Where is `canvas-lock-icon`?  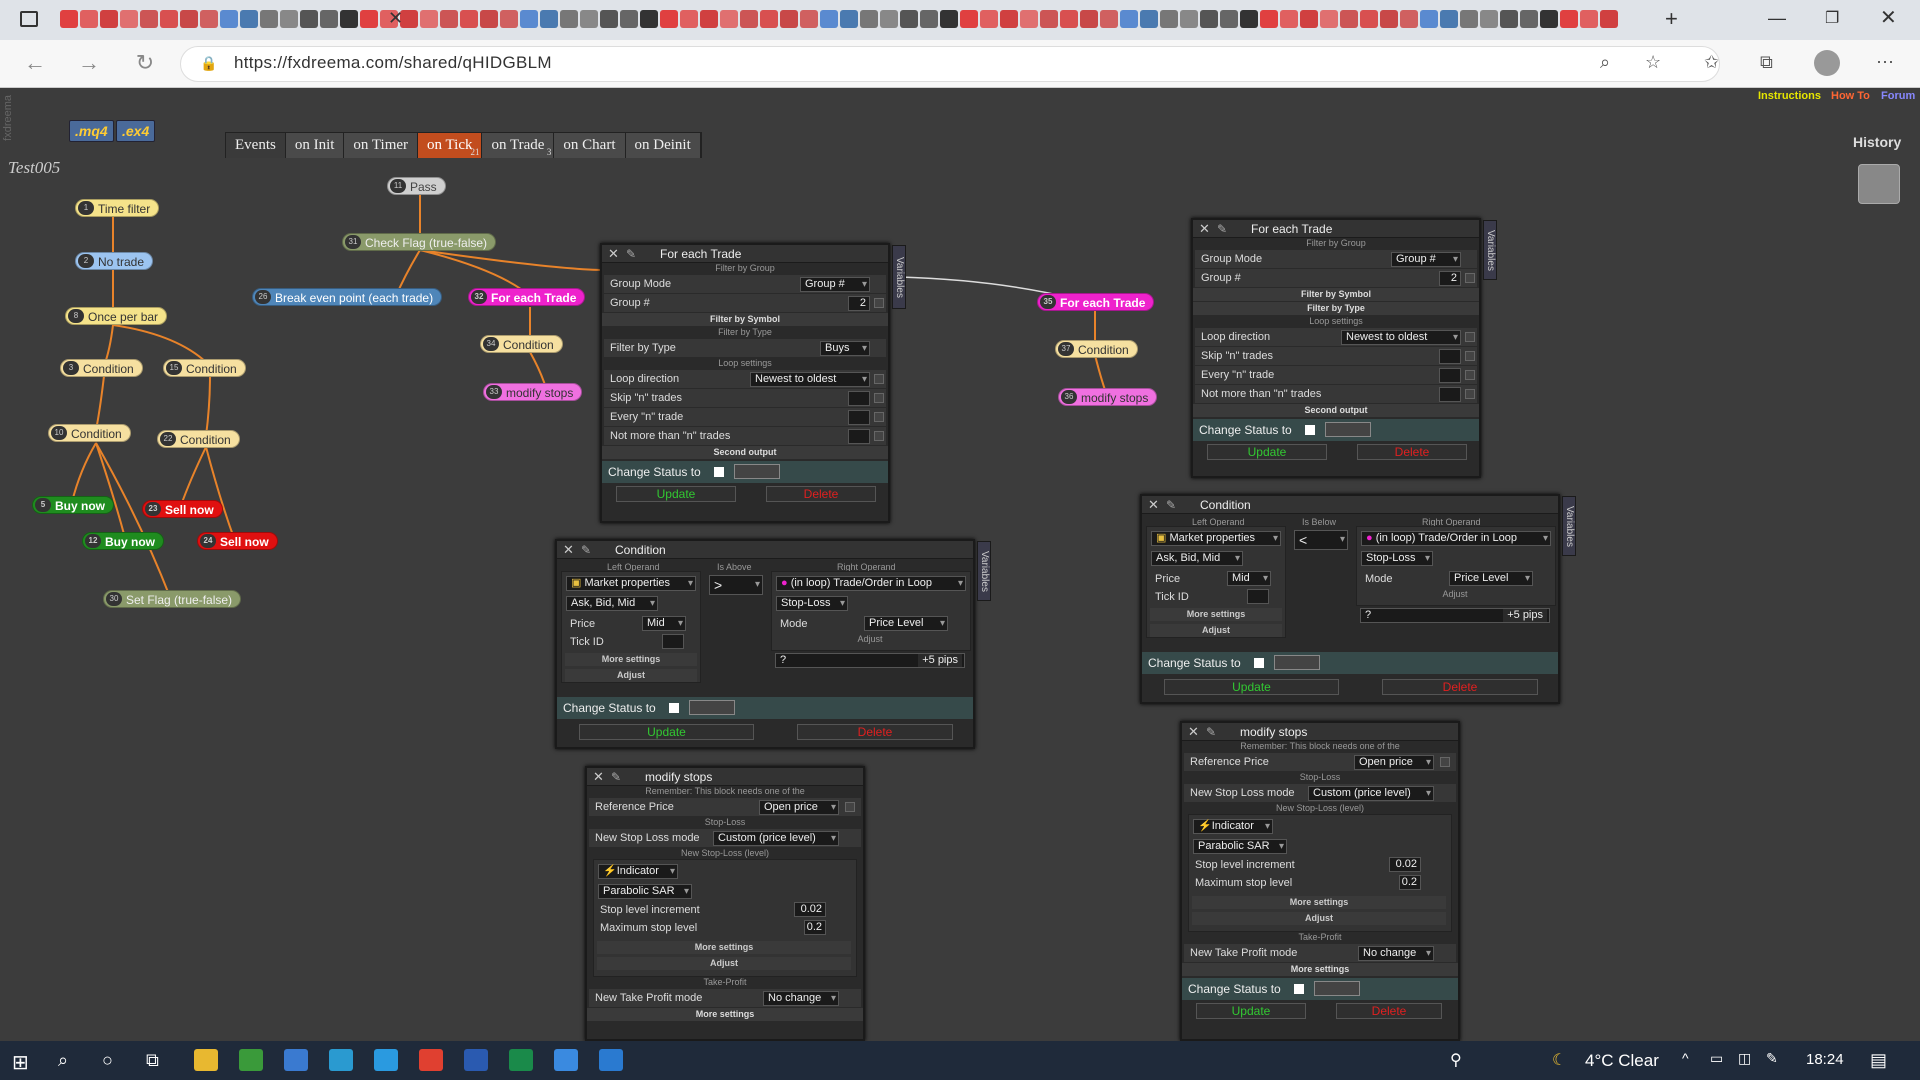 canvas-lock-icon is located at coordinates (1879, 184).